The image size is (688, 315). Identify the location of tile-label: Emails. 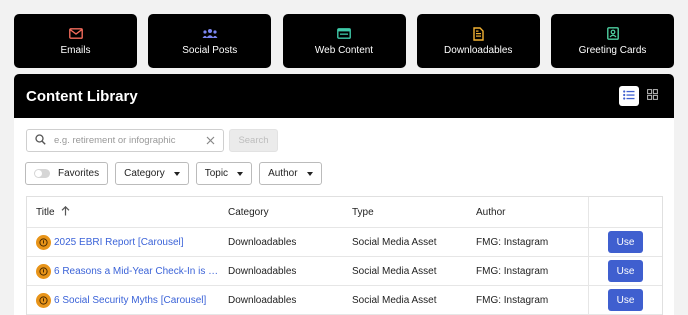
(75, 50).